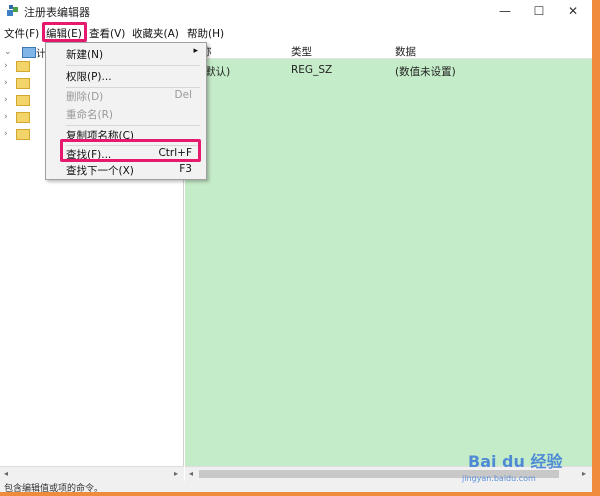  What do you see at coordinates (296, 33) in the screenshot?
I see `menu-bar: 文件(F) 编辑(E) 查看(V) 收藏夹(A) 帮助(H)` at bounding box center [296, 33].